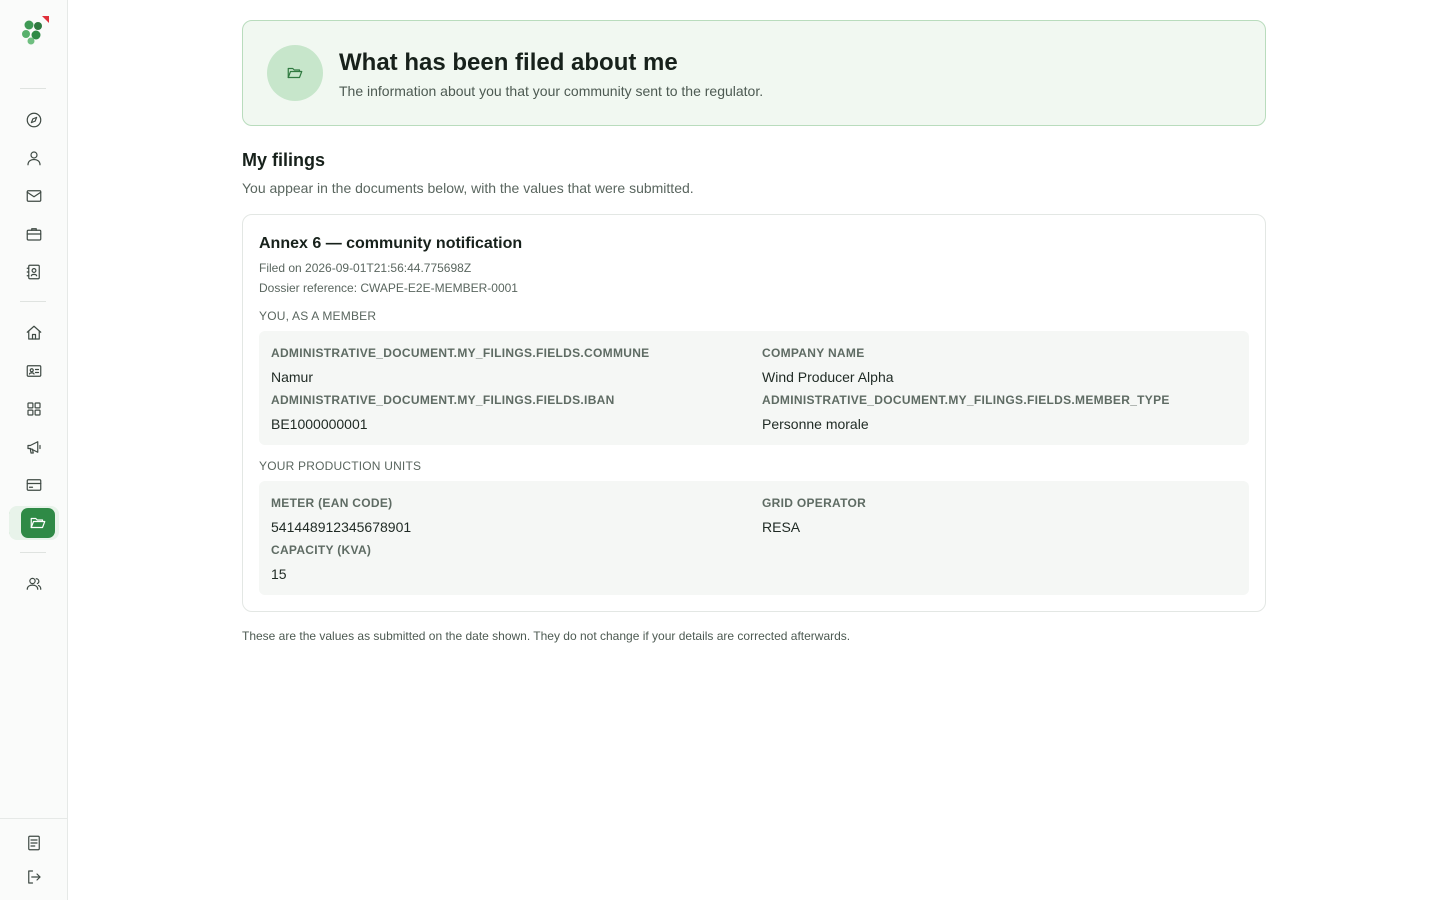  I want to click on id-card-icon, so click(34, 371).